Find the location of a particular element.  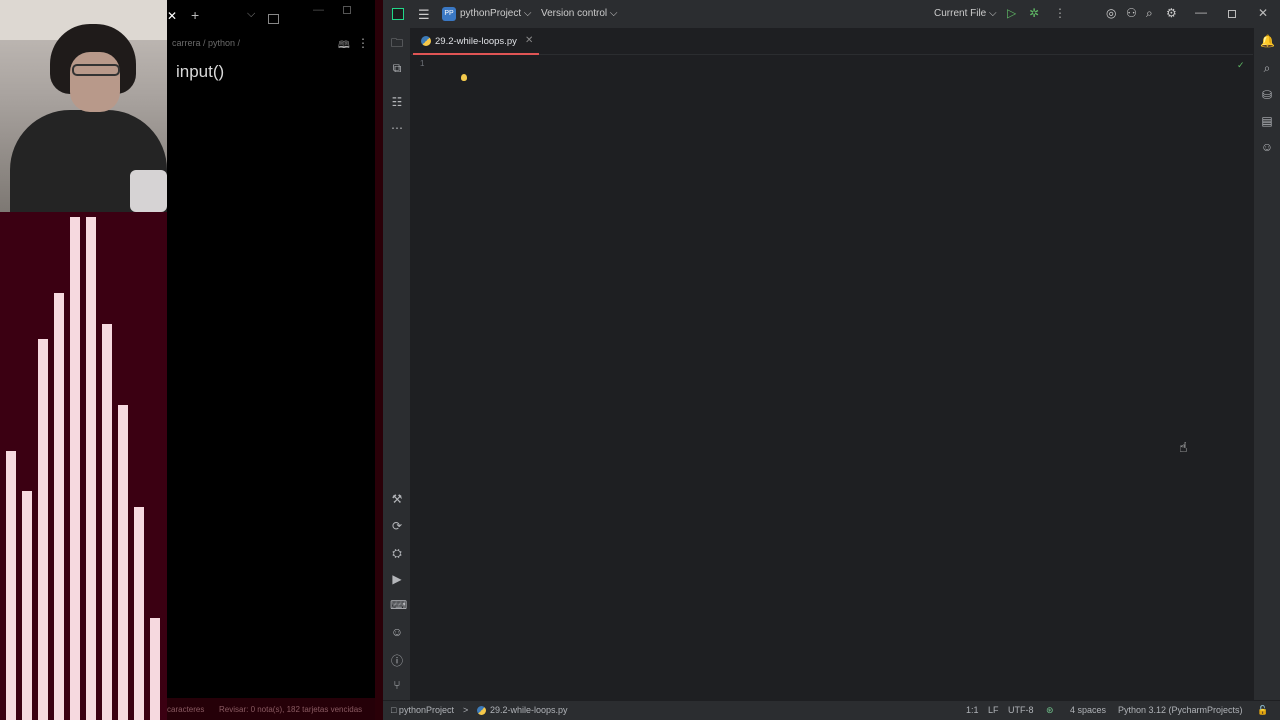

left-tool-icon: ⓘ is located at coordinates (397, 660).